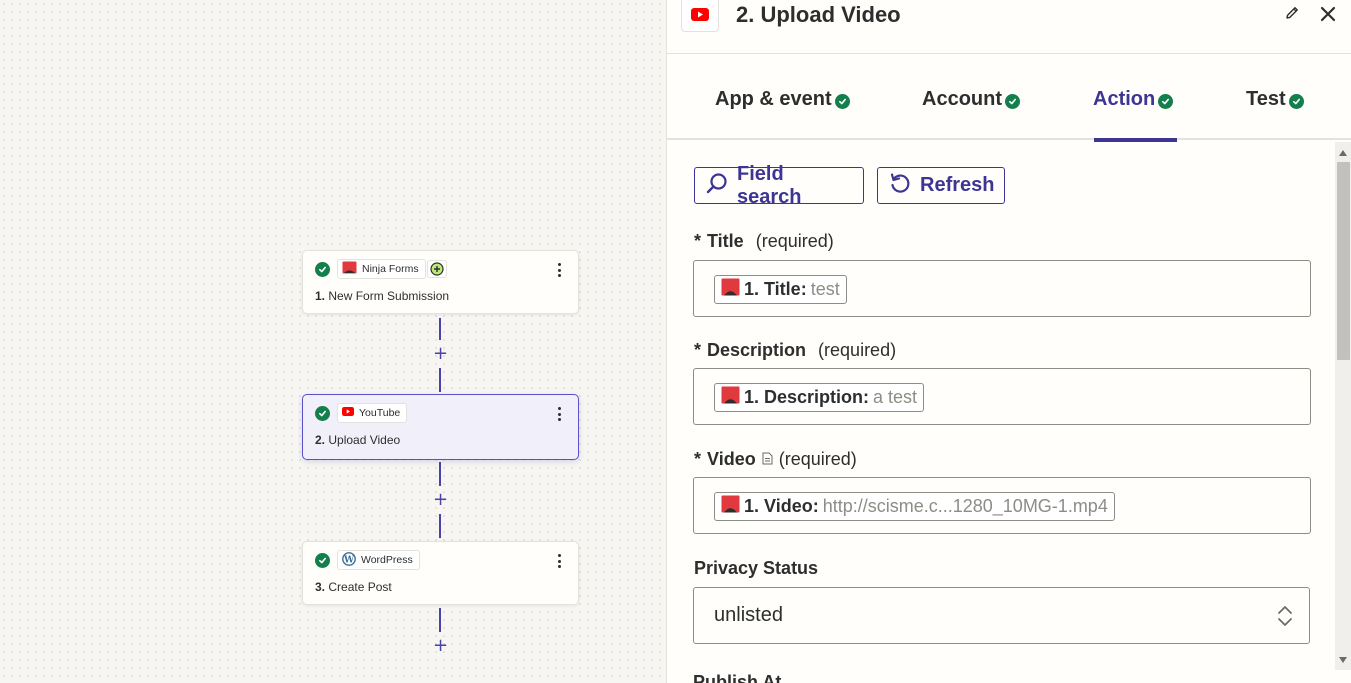  Describe the element at coordinates (900, 186) in the screenshot. I see `refresh-icon` at that location.